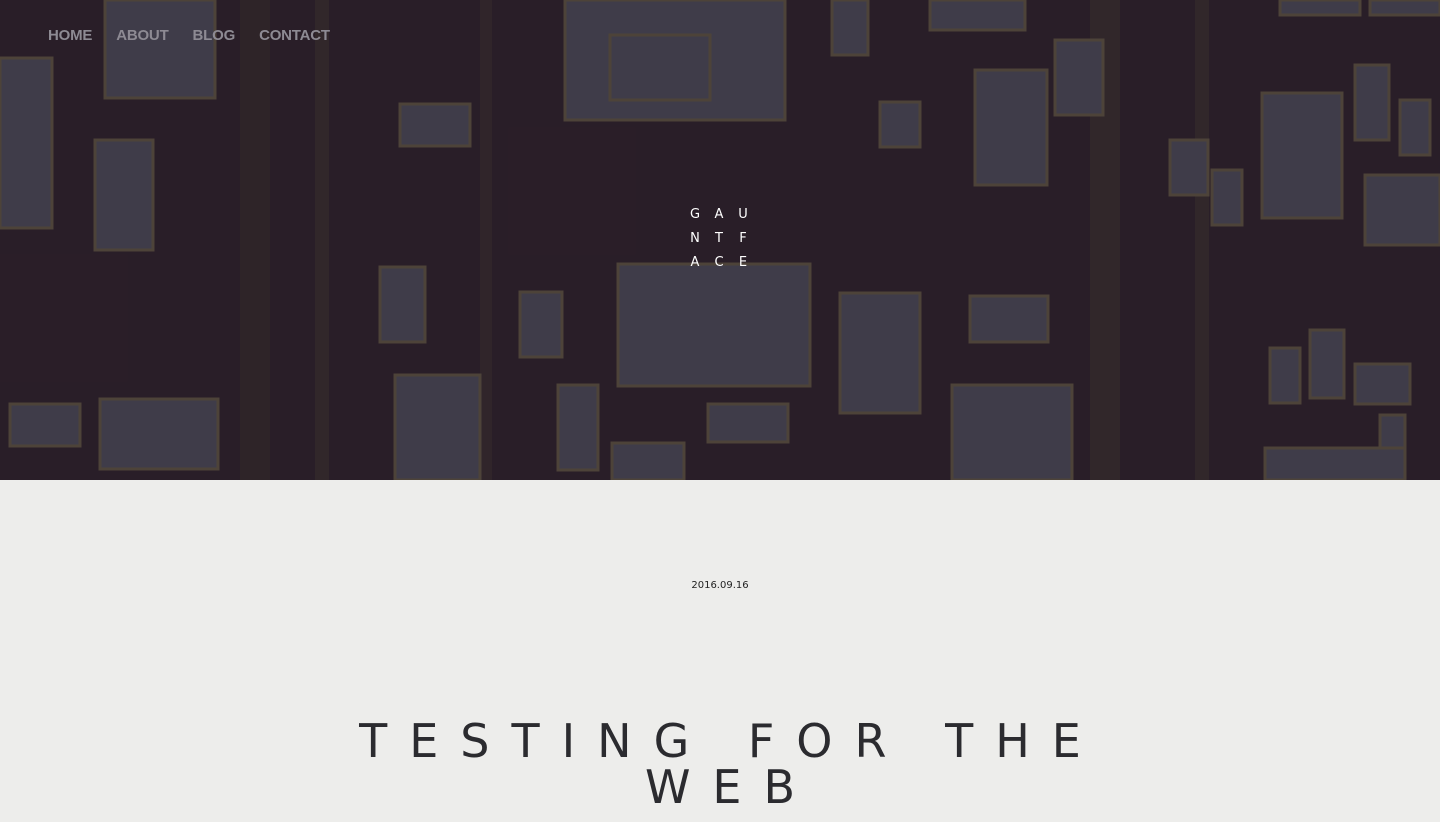 This screenshot has height=822, width=1440. What do you see at coordinates (189, 36) in the screenshot?
I see `main-nav: HOME ABOUT BLOG CONTACT` at bounding box center [189, 36].